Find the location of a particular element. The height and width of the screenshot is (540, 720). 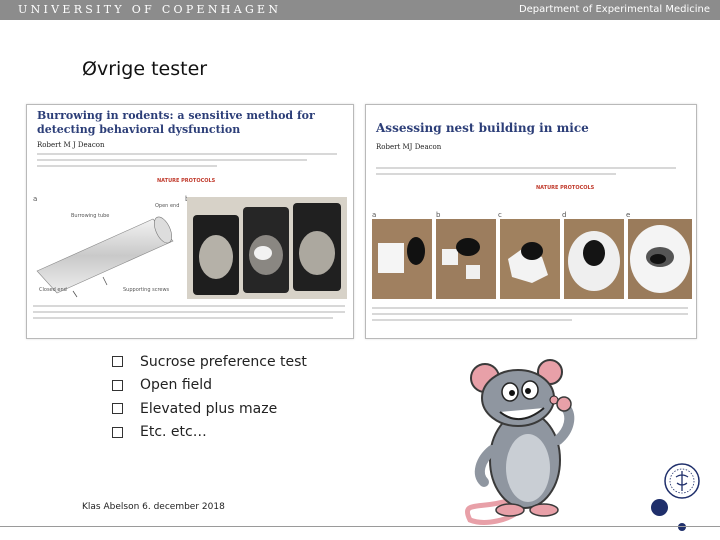

university-seal-icon is located at coordinates (682, 481).